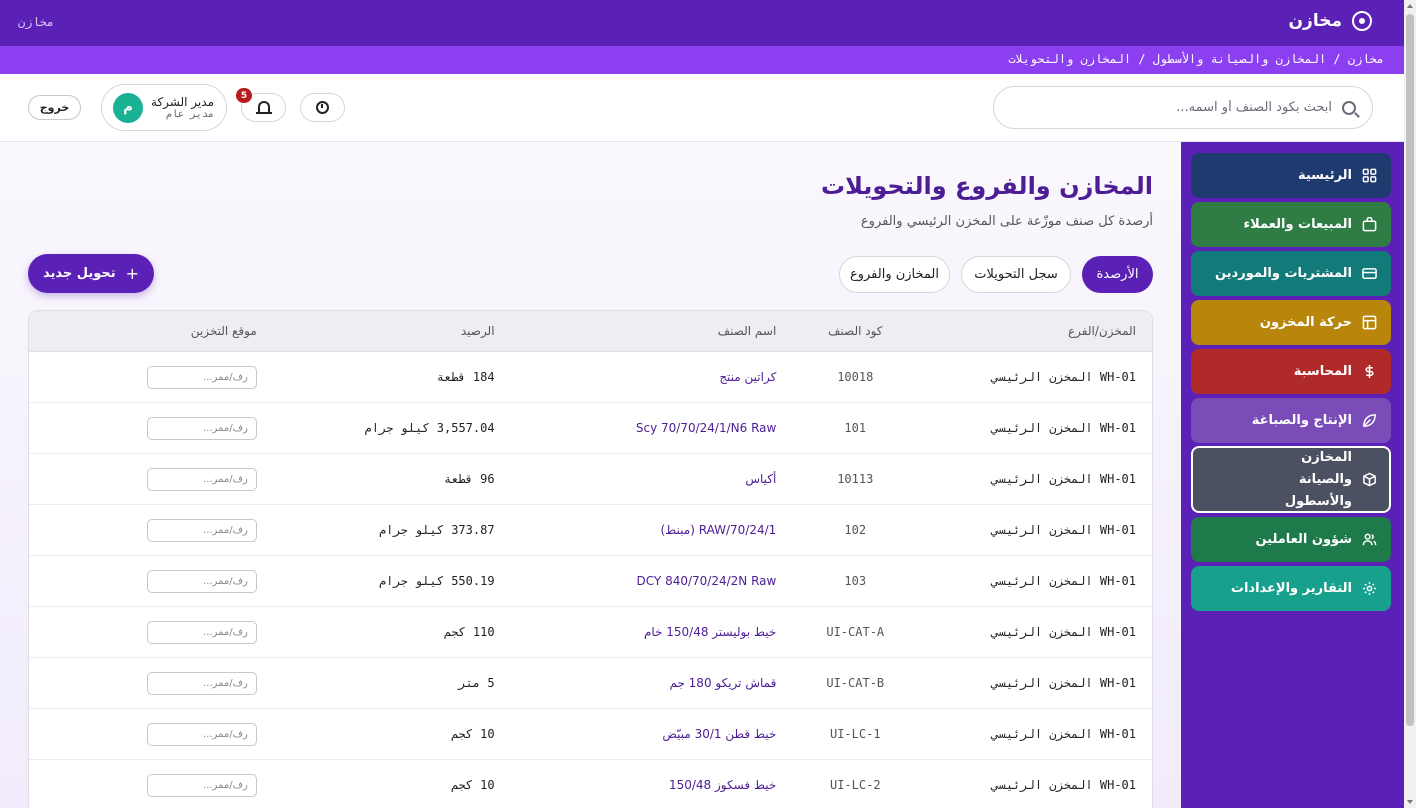  I want to click on bell-icon, so click(263, 107).